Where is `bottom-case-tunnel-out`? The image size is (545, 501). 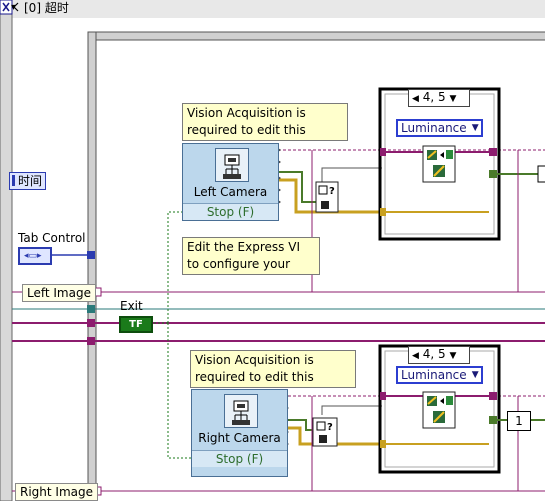 bottom-case-tunnel-out is located at coordinates (493, 396).